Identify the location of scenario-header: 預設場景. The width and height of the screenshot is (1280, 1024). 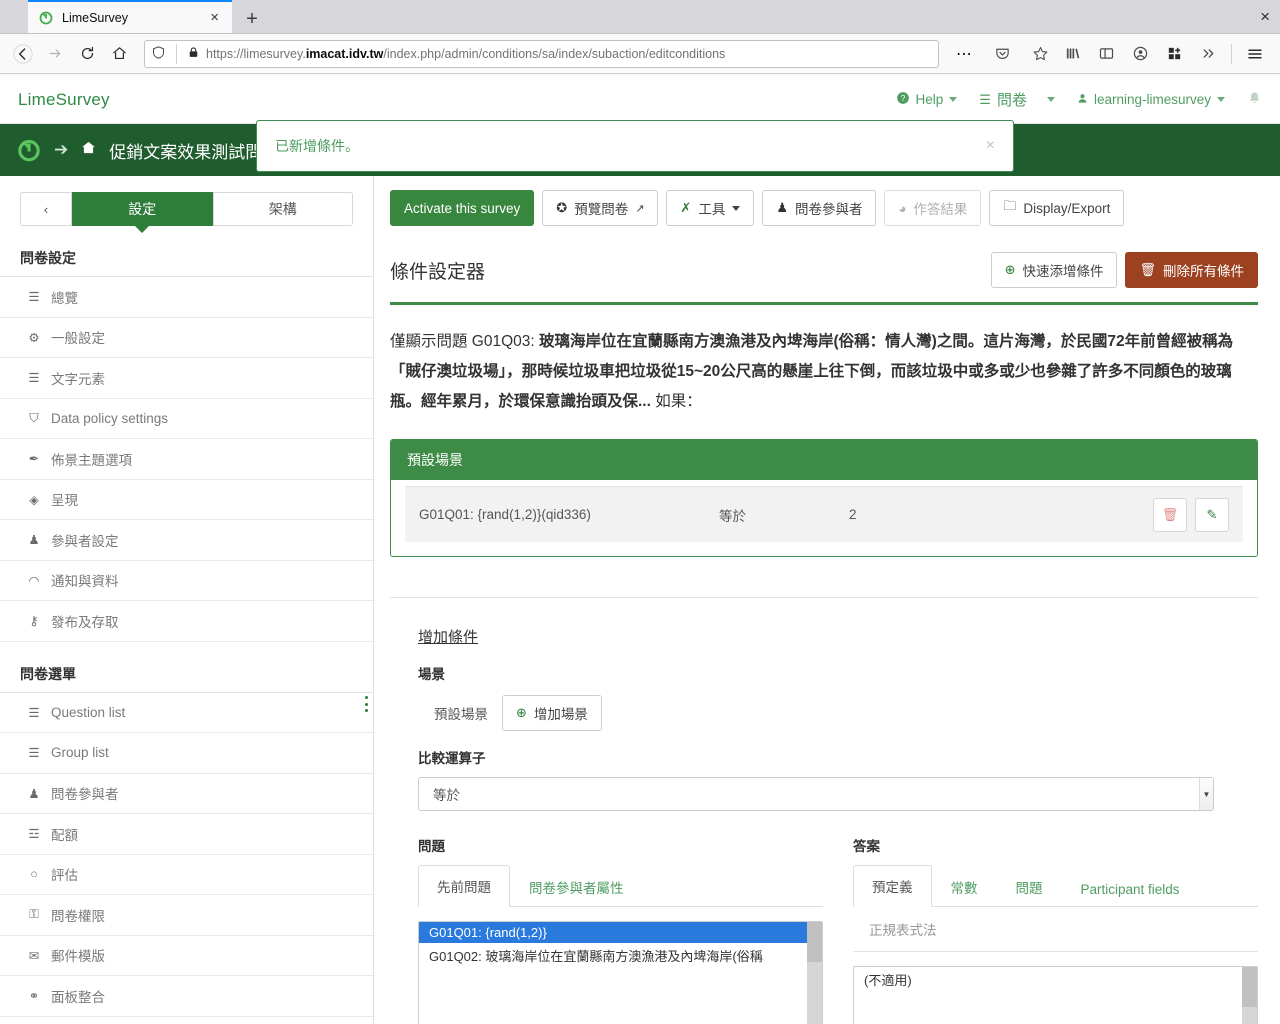
(824, 460).